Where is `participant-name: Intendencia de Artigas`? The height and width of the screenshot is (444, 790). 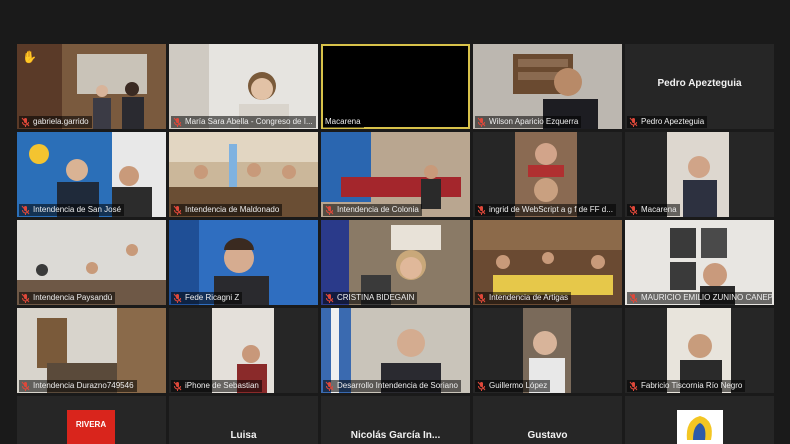 participant-name: Intendencia de Artigas is located at coordinates (523, 298).